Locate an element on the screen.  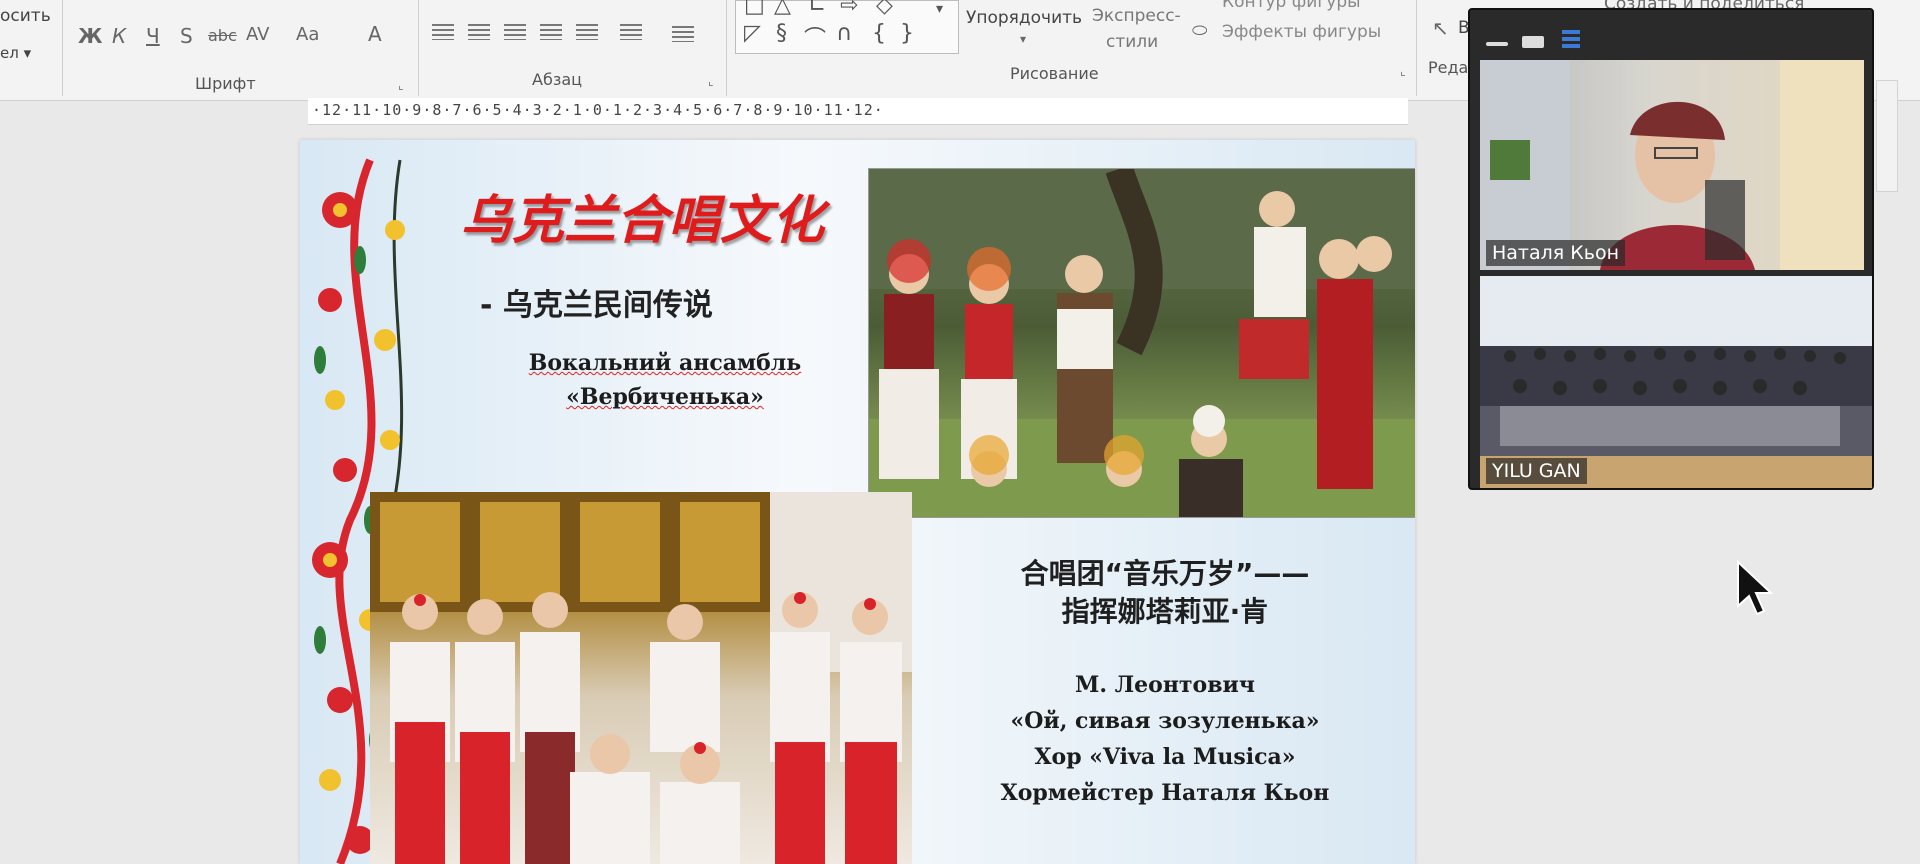
gallery-view-icon is located at coordinates (1571, 40).